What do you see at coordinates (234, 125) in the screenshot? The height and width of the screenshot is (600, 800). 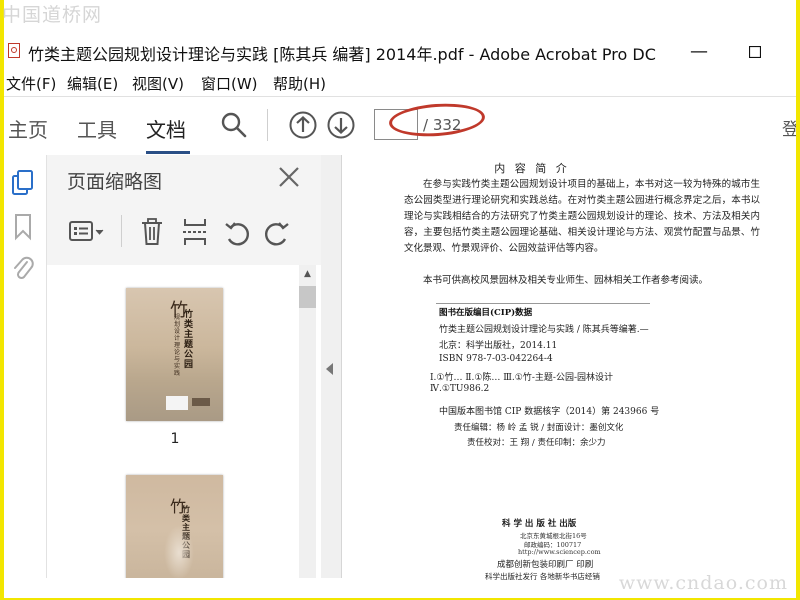 I see `search-icon` at bounding box center [234, 125].